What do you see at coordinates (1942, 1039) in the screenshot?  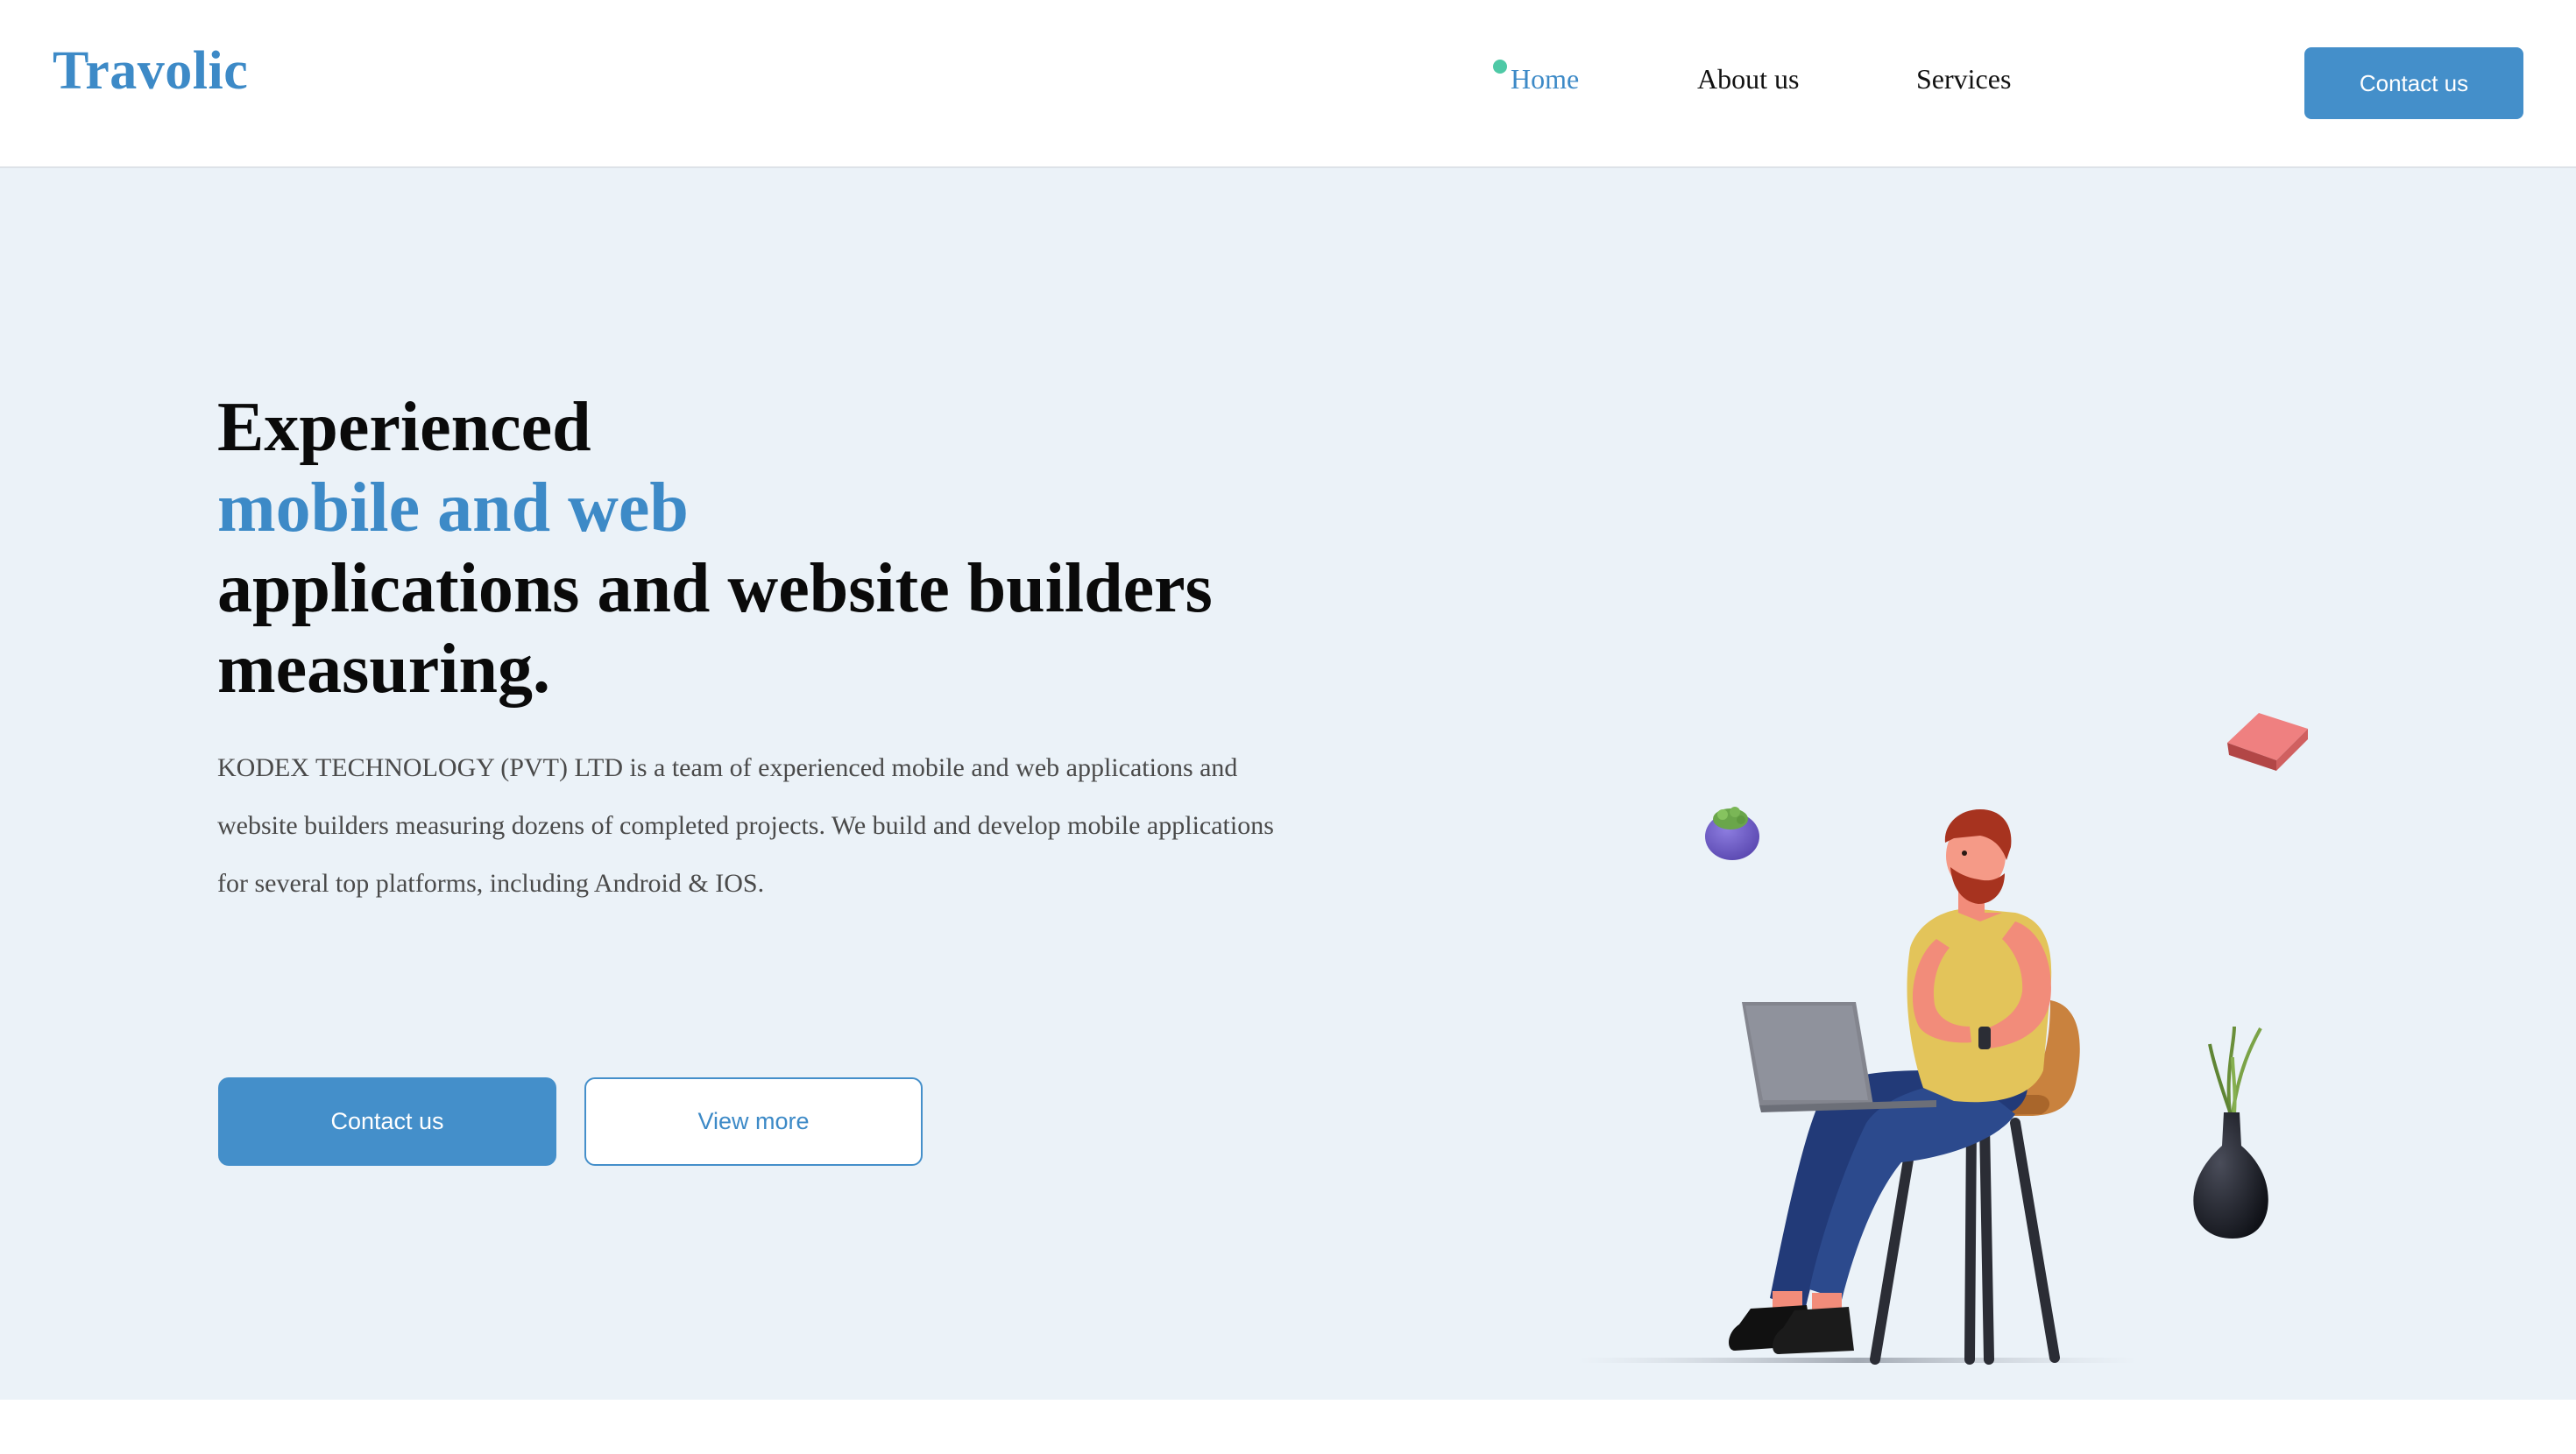 I see `man-with-laptop-illustration` at bounding box center [1942, 1039].